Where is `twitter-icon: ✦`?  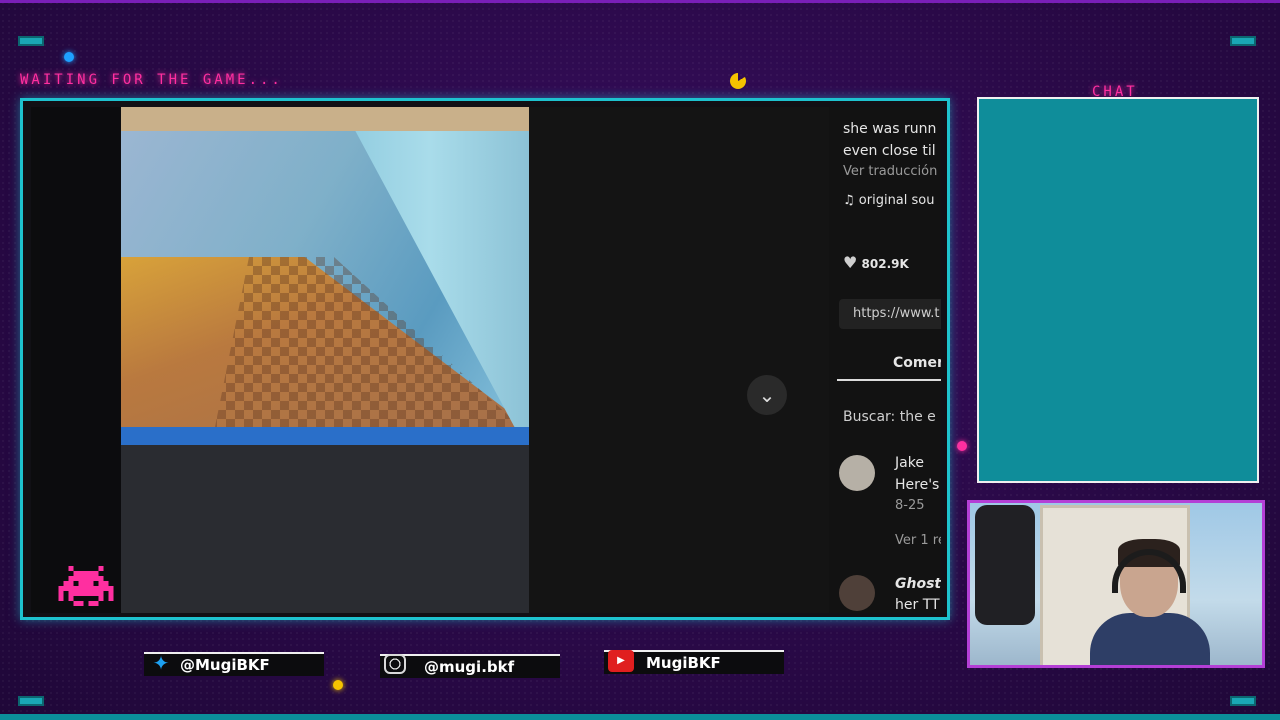 twitter-icon: ✦ is located at coordinates (161, 663).